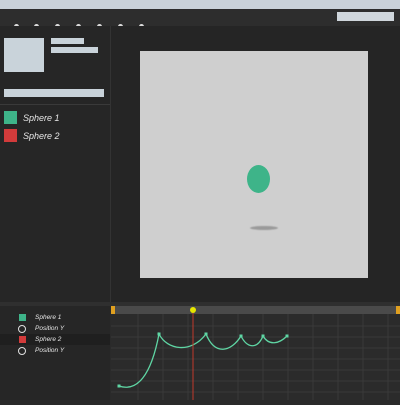  I want to click on search-input, so click(365, 16).